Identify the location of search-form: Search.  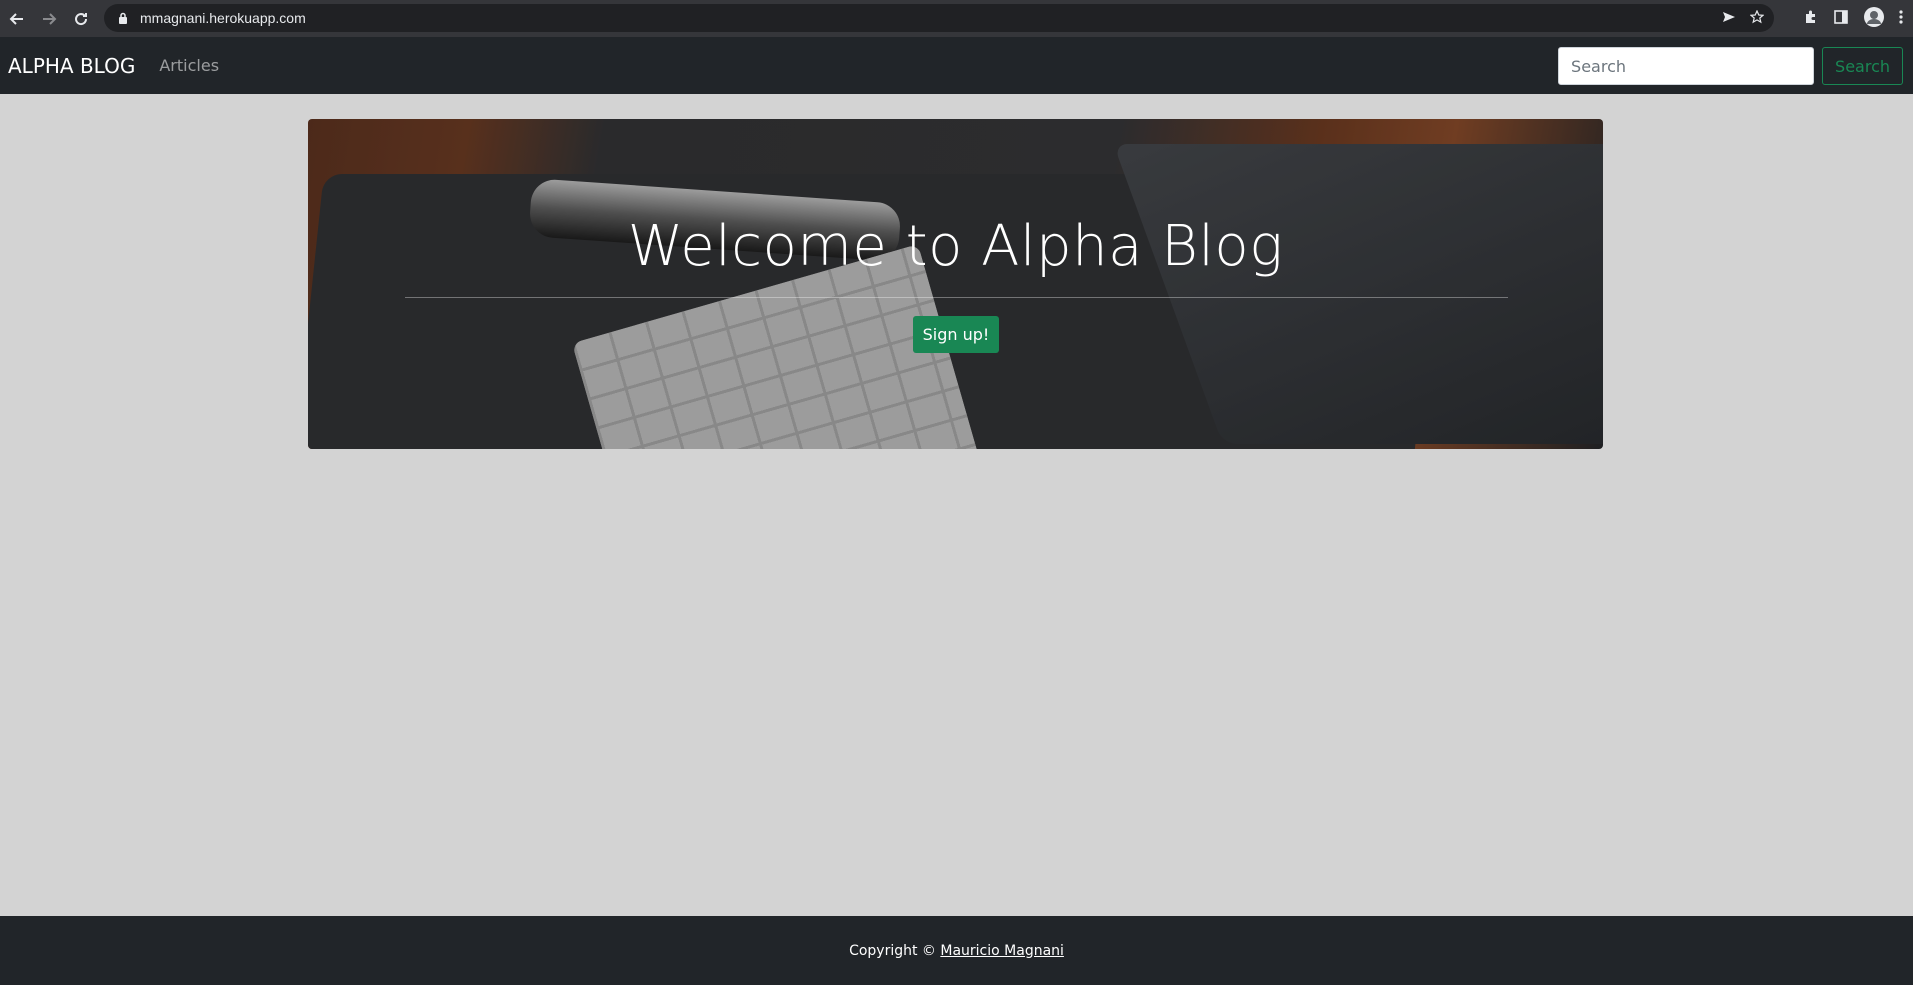
(1730, 66).